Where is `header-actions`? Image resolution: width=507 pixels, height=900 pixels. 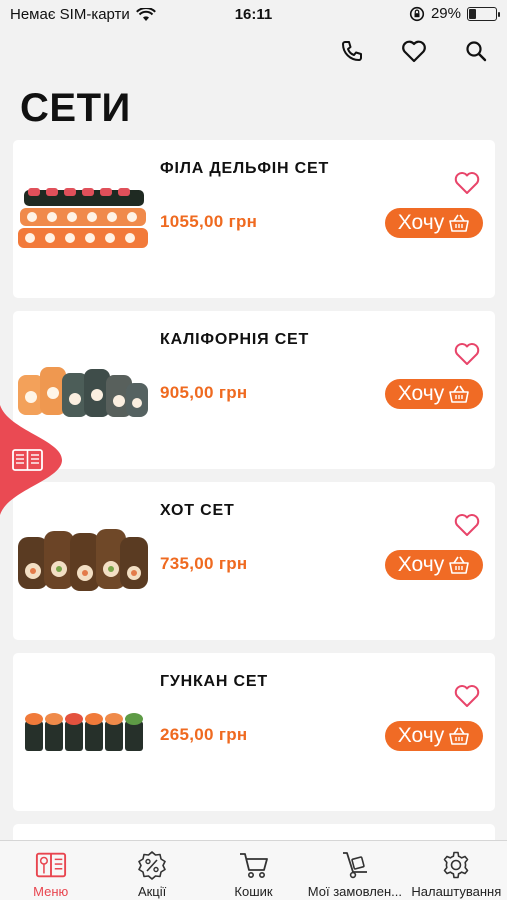
header-actions is located at coordinates (414, 51).